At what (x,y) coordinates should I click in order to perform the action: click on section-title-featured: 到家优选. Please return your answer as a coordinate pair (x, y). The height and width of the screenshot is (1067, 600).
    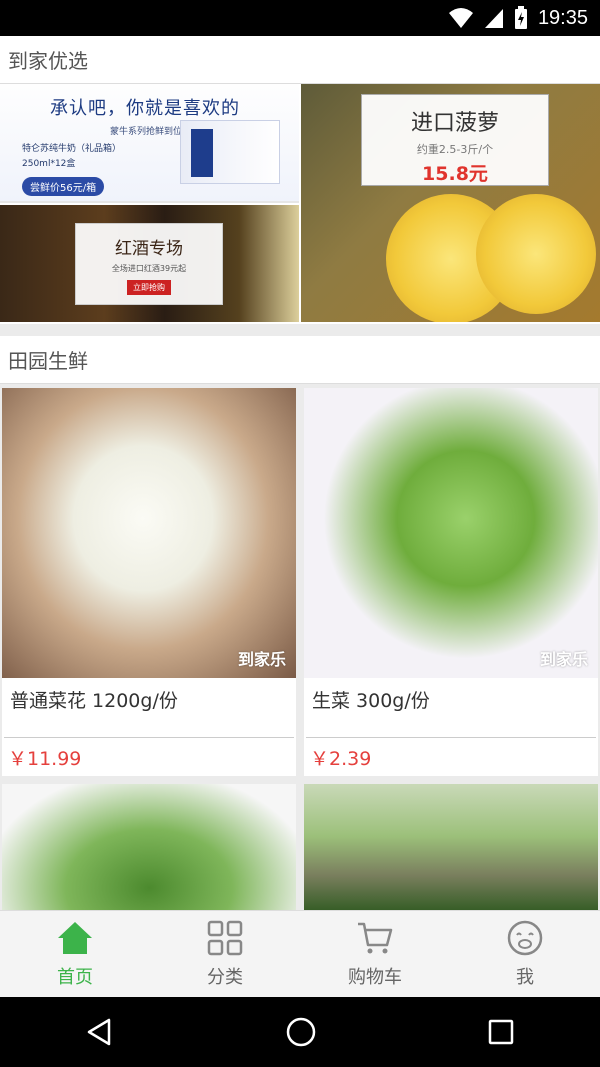
    Looking at the image, I should click on (300, 60).